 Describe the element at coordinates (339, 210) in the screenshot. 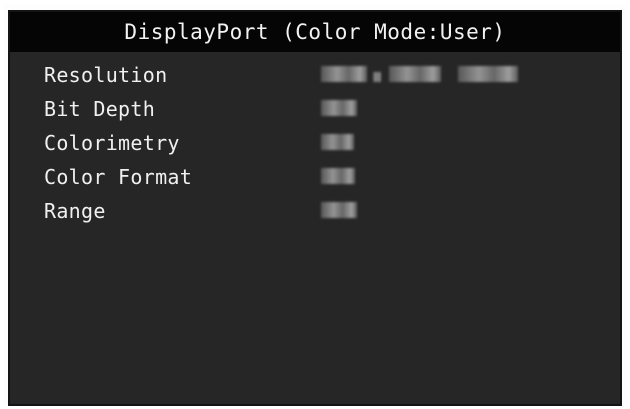

I see `range-value-blurred` at that location.